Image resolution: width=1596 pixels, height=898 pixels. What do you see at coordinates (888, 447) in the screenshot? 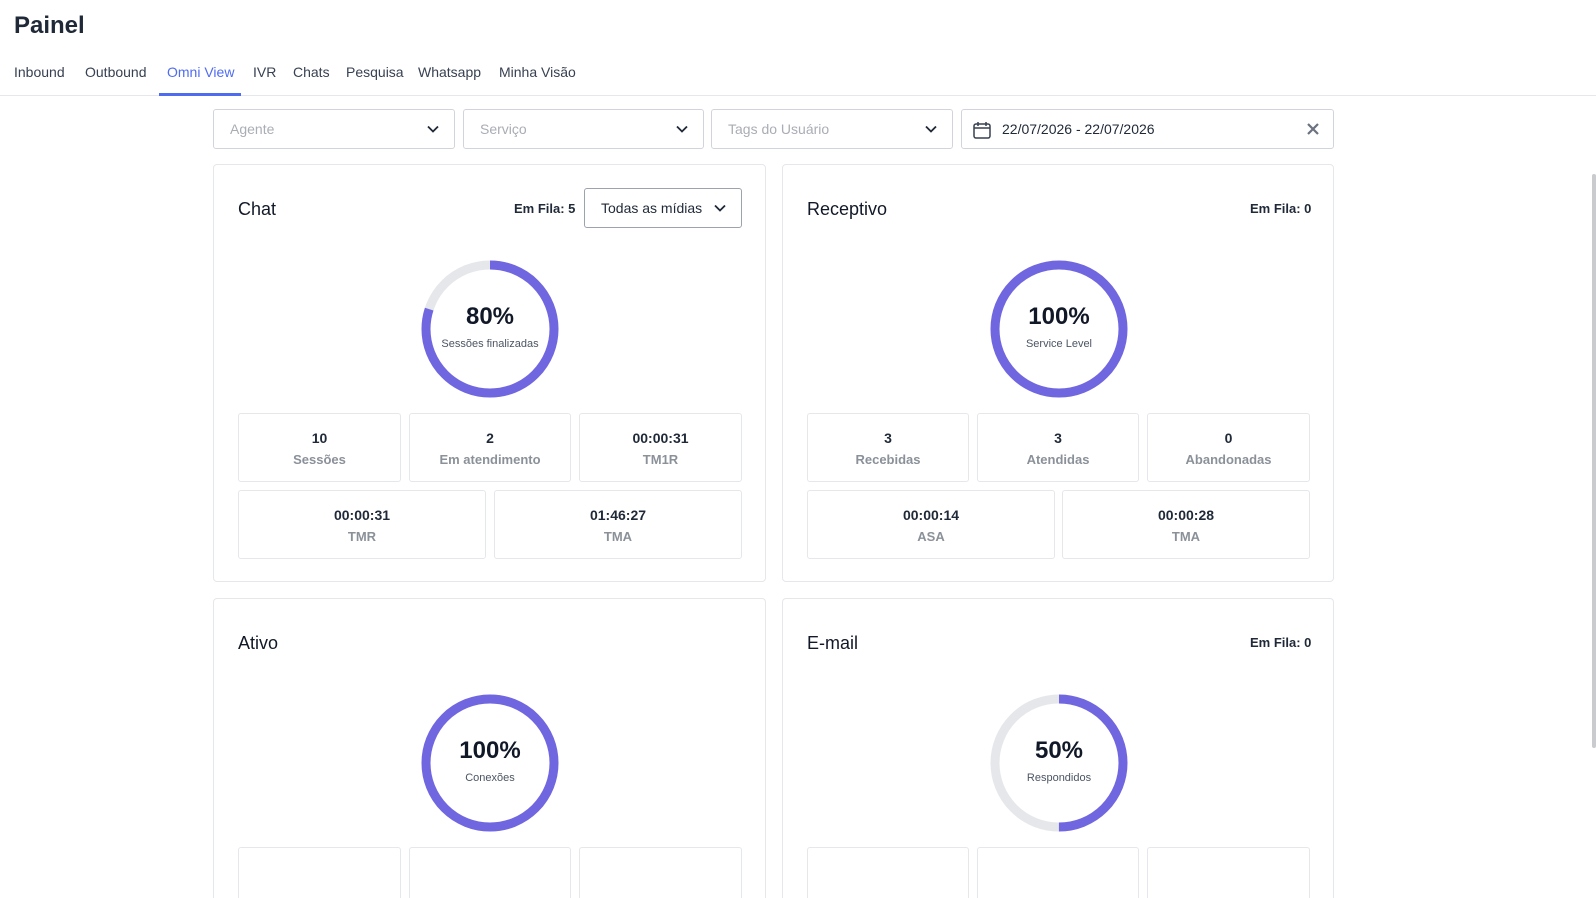
I see `stat-recebidas: 3 Recebidas` at bounding box center [888, 447].